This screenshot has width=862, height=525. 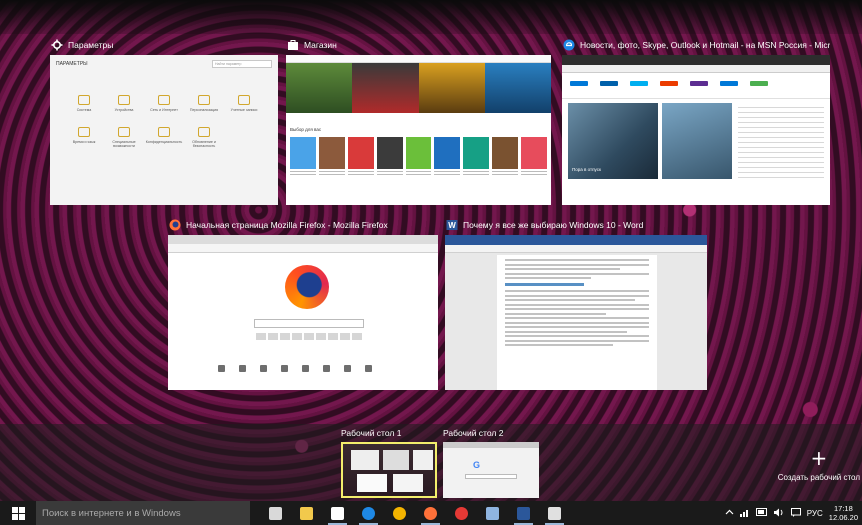 What do you see at coordinates (84, 110) in the screenshot?
I see `settings-item-label: Система` at bounding box center [84, 110].